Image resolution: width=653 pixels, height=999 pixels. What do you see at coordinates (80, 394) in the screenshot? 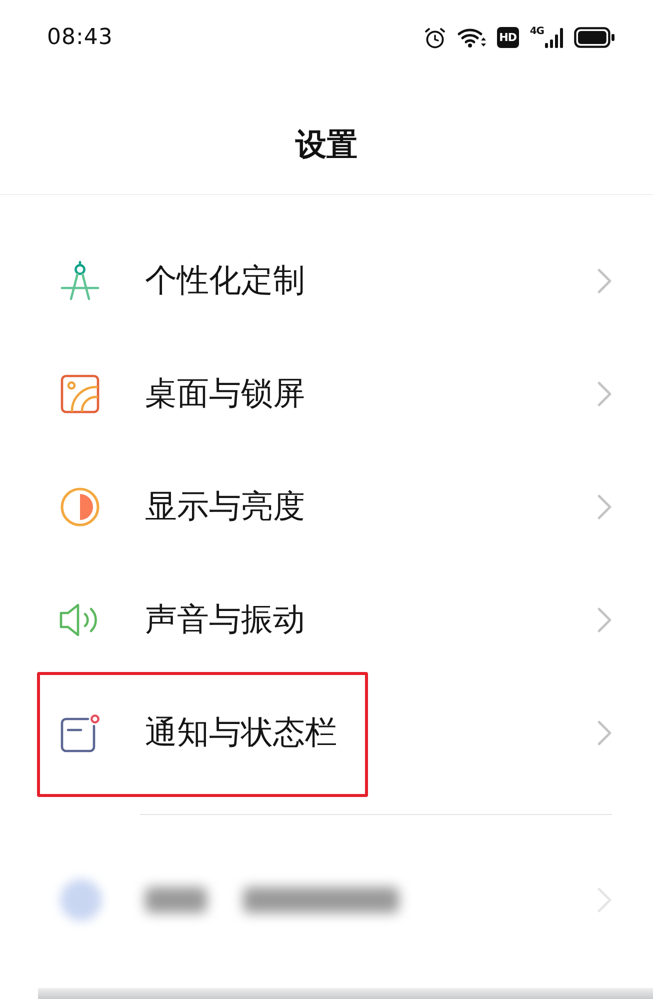
I see `wallpaper-icon` at bounding box center [80, 394].